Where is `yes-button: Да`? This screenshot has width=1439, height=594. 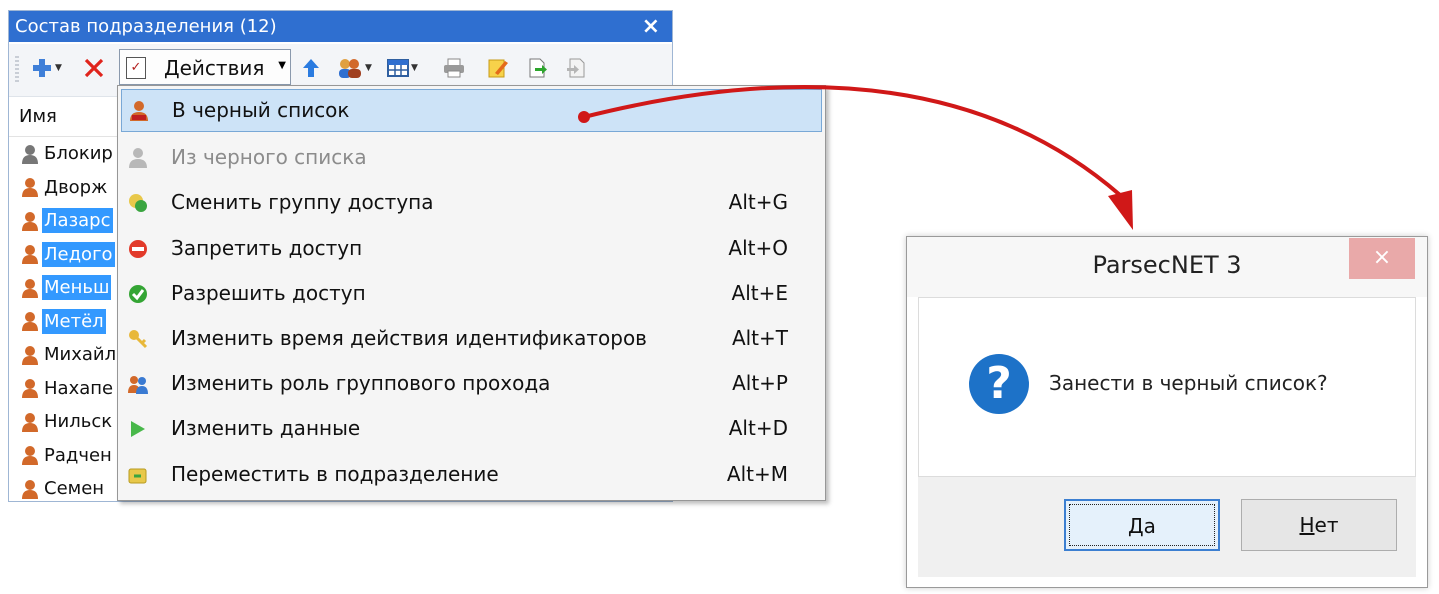
yes-button: Да is located at coordinates (1142, 525).